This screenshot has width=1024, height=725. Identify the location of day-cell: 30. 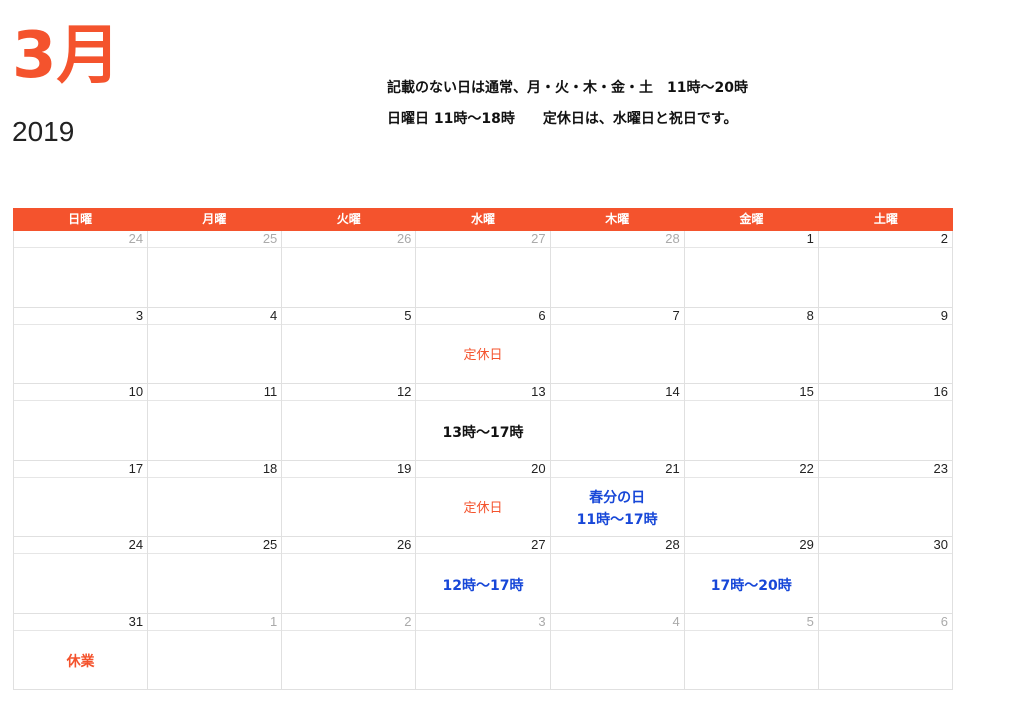
(885, 575).